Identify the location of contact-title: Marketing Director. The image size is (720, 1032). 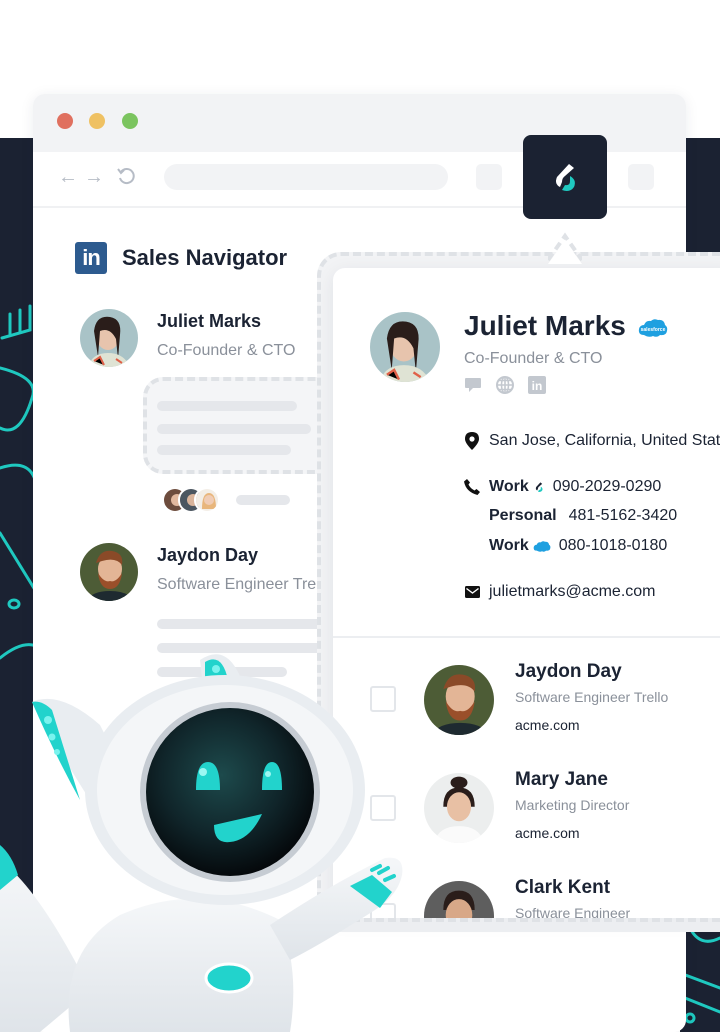
(572, 805).